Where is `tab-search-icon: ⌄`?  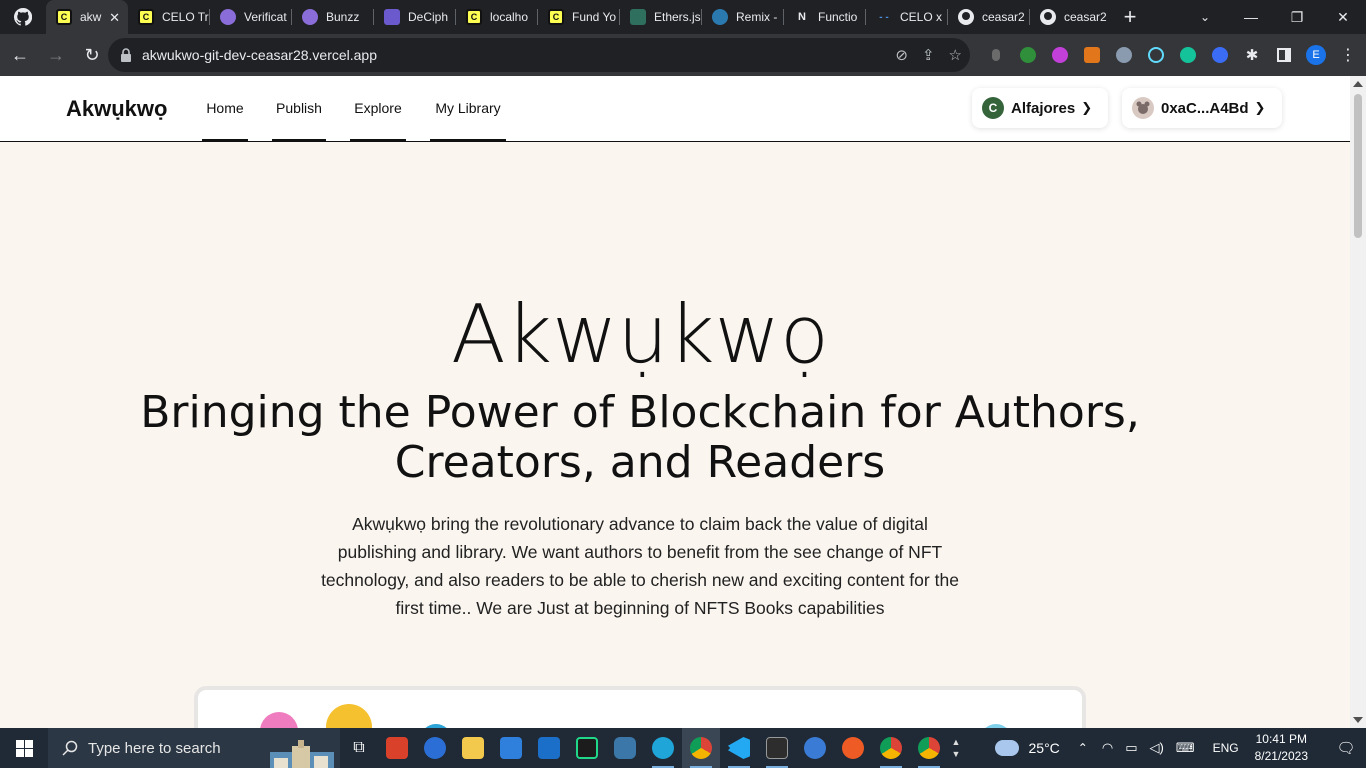
tab-search-icon: ⌄ is located at coordinates (1205, 17).